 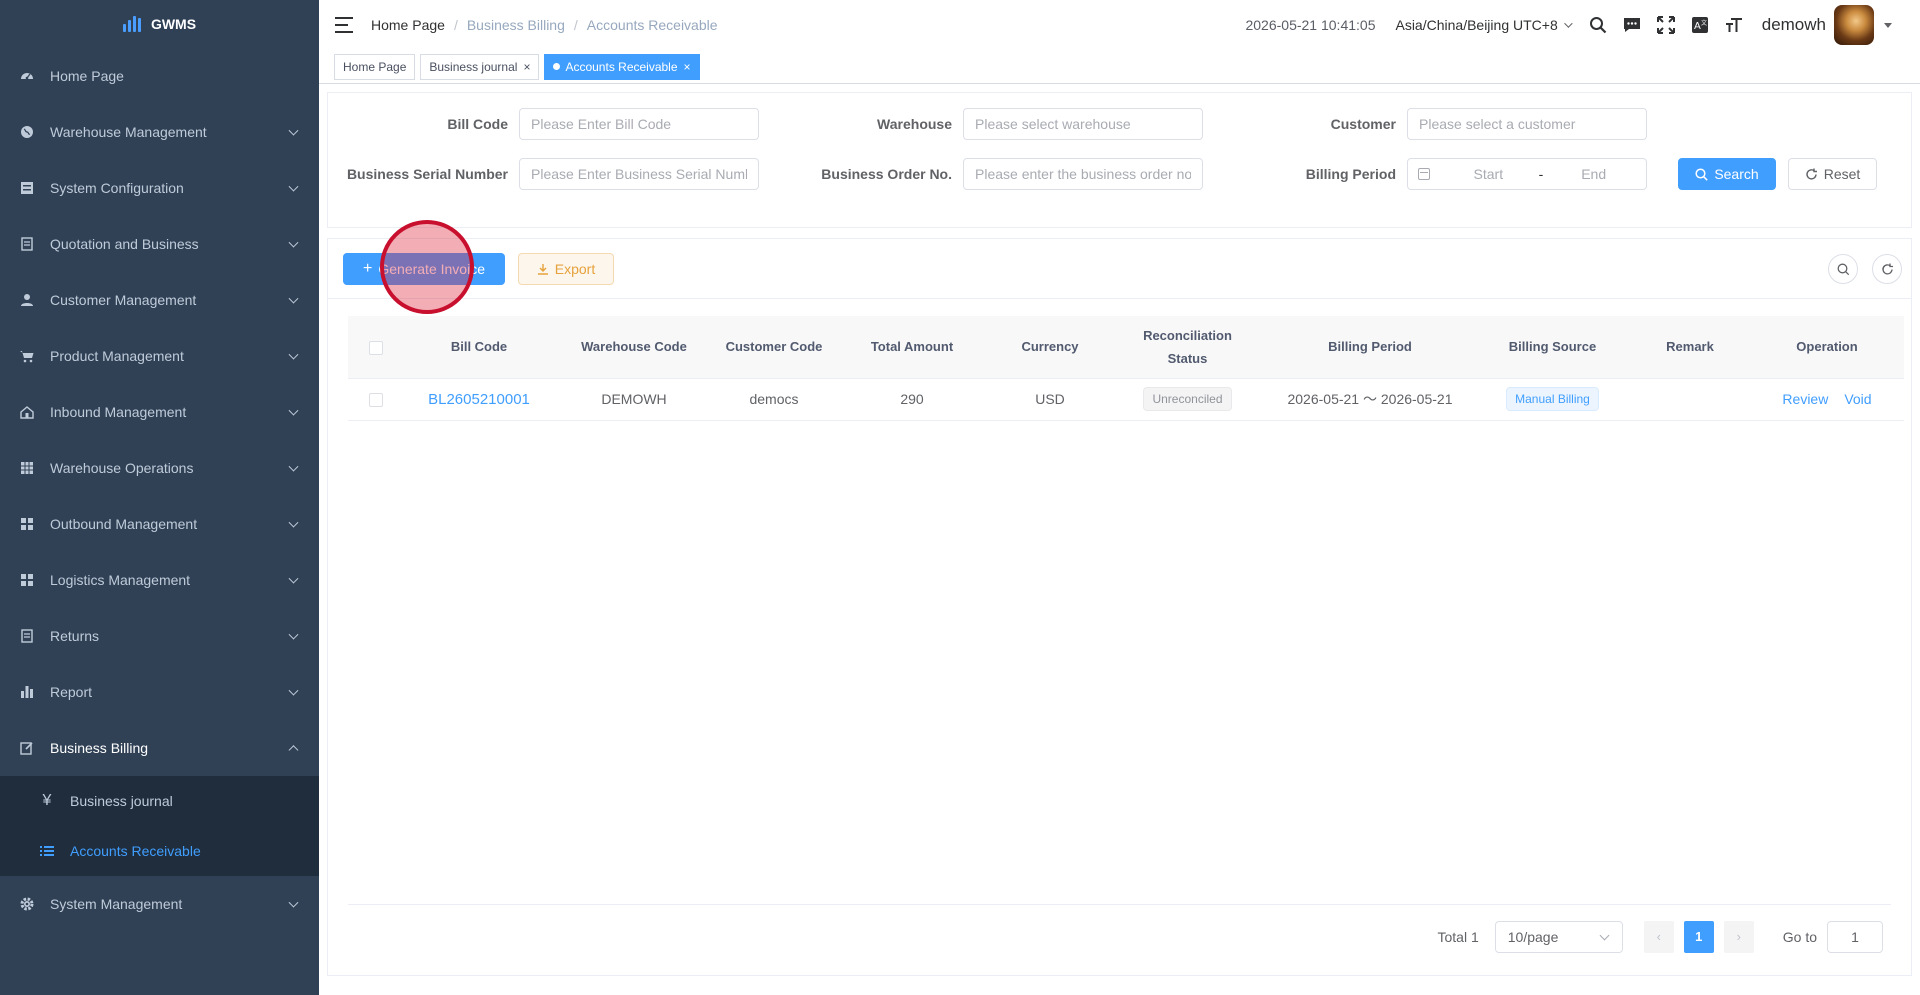 What do you see at coordinates (1700, 25) in the screenshot?
I see `language-icon: A文` at bounding box center [1700, 25].